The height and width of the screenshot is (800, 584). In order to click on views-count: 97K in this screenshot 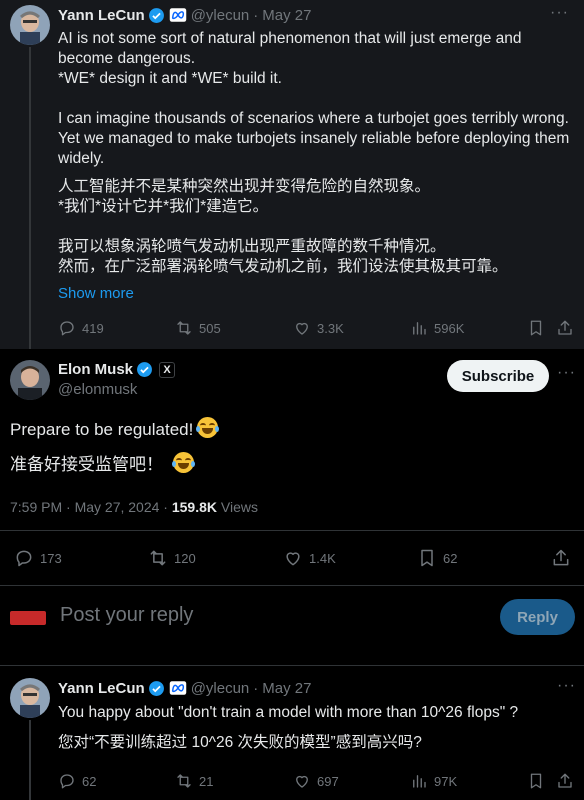, I will do `click(446, 781)`.